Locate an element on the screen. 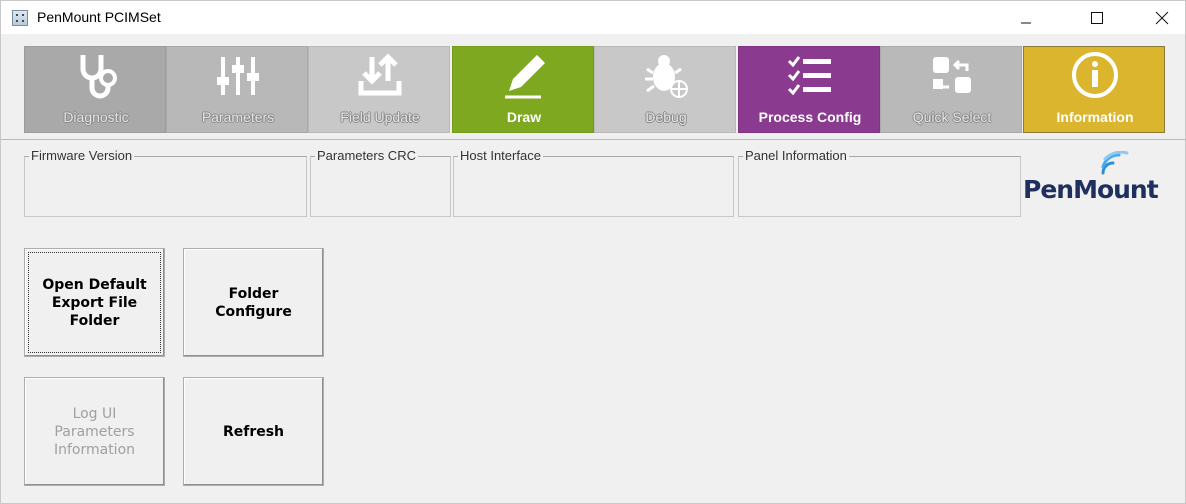 The height and width of the screenshot is (504, 1186). host-interface-label: Host Interface is located at coordinates (500, 155).